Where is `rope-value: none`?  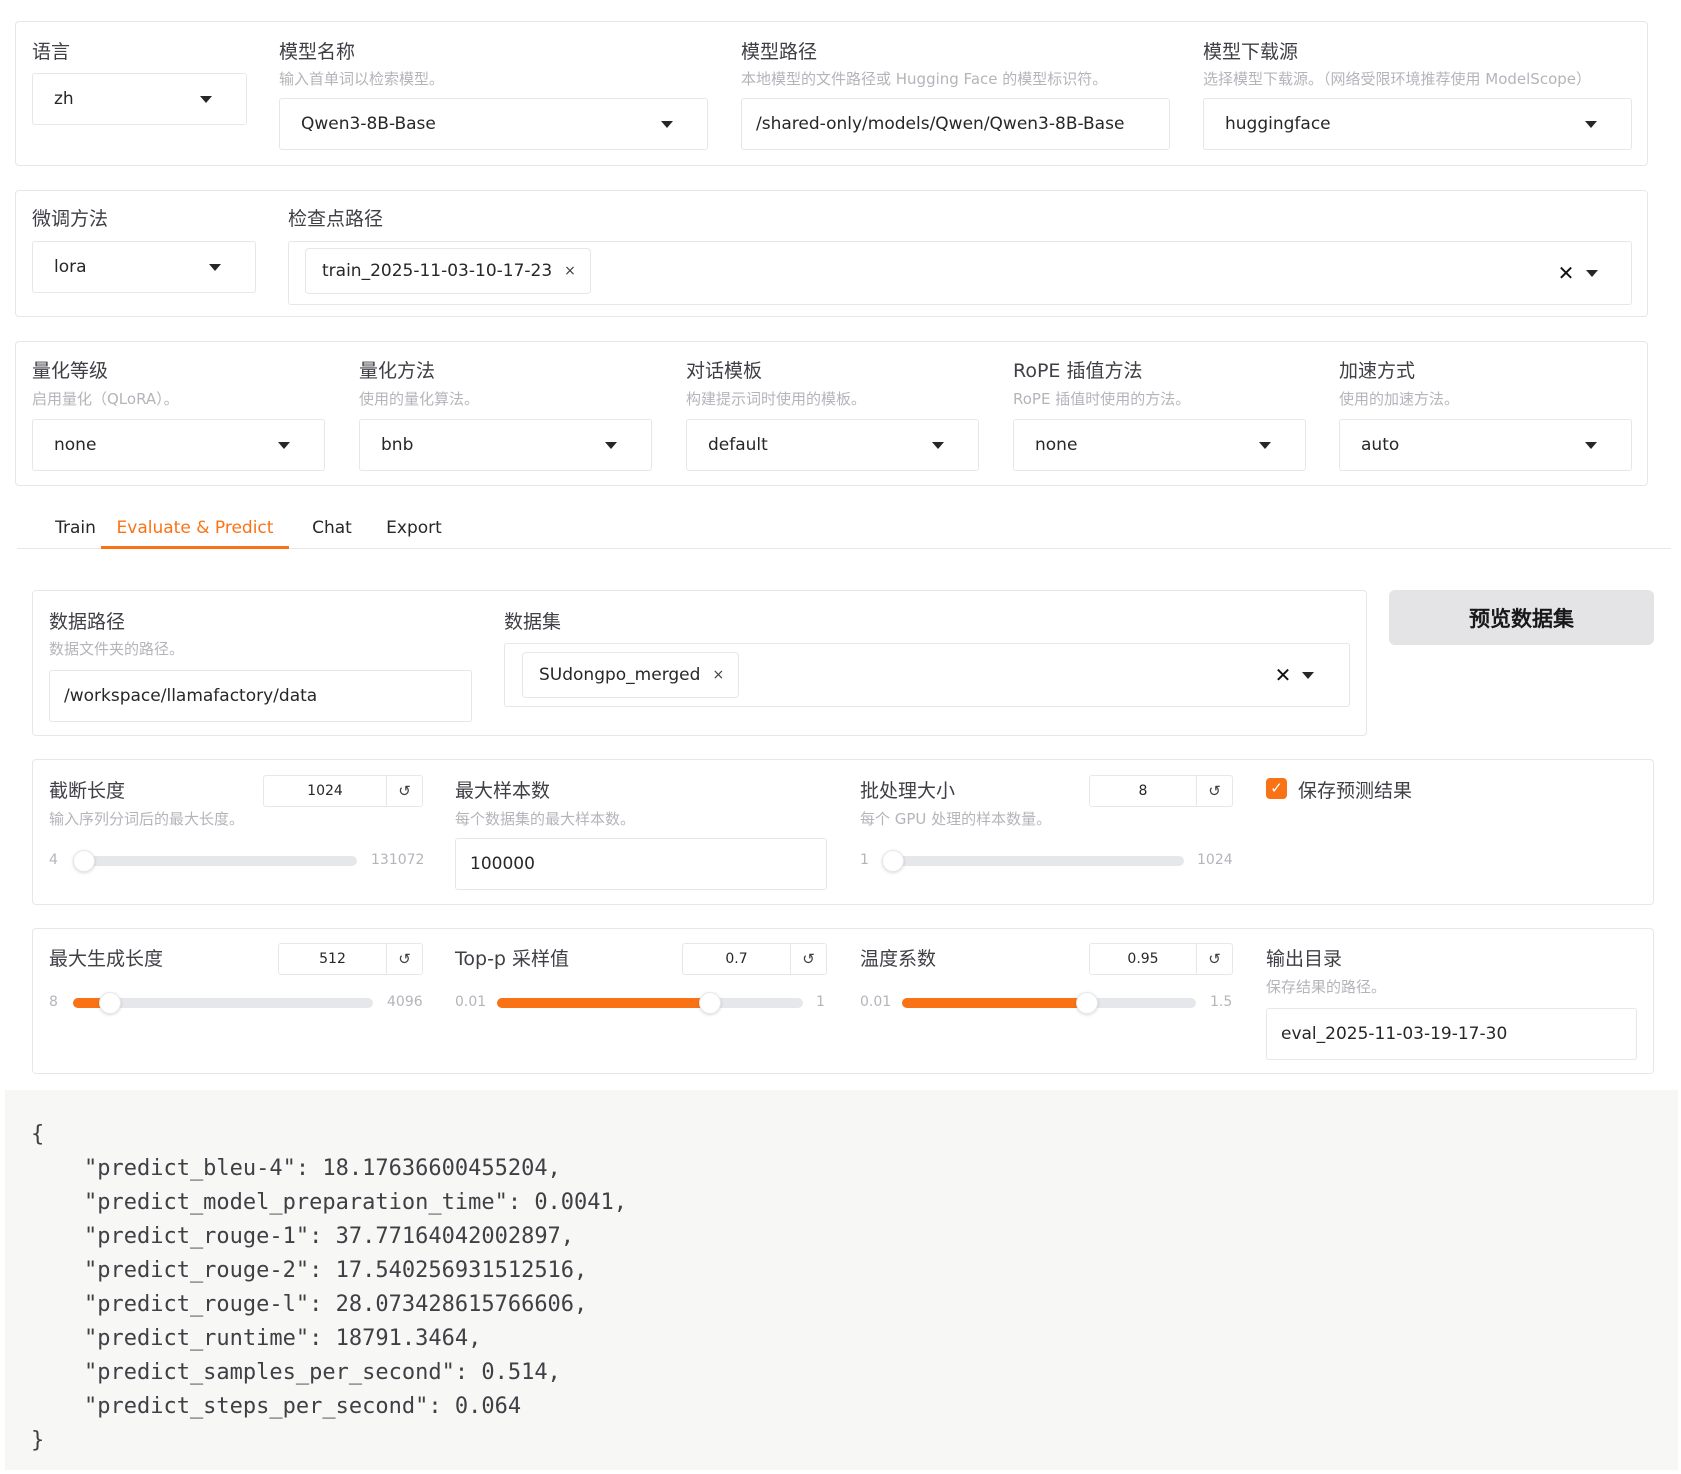 rope-value: none is located at coordinates (1056, 445).